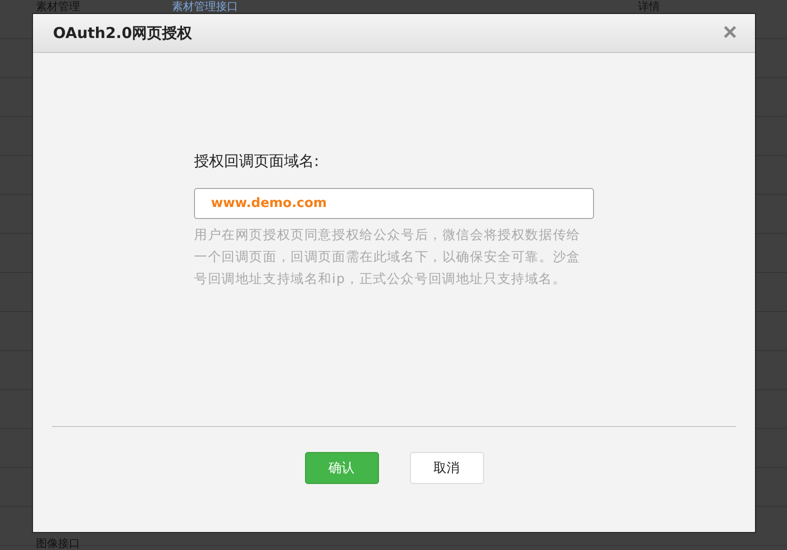  What do you see at coordinates (257, 161) in the screenshot?
I see `field-label: 授权回调页面域名:` at bounding box center [257, 161].